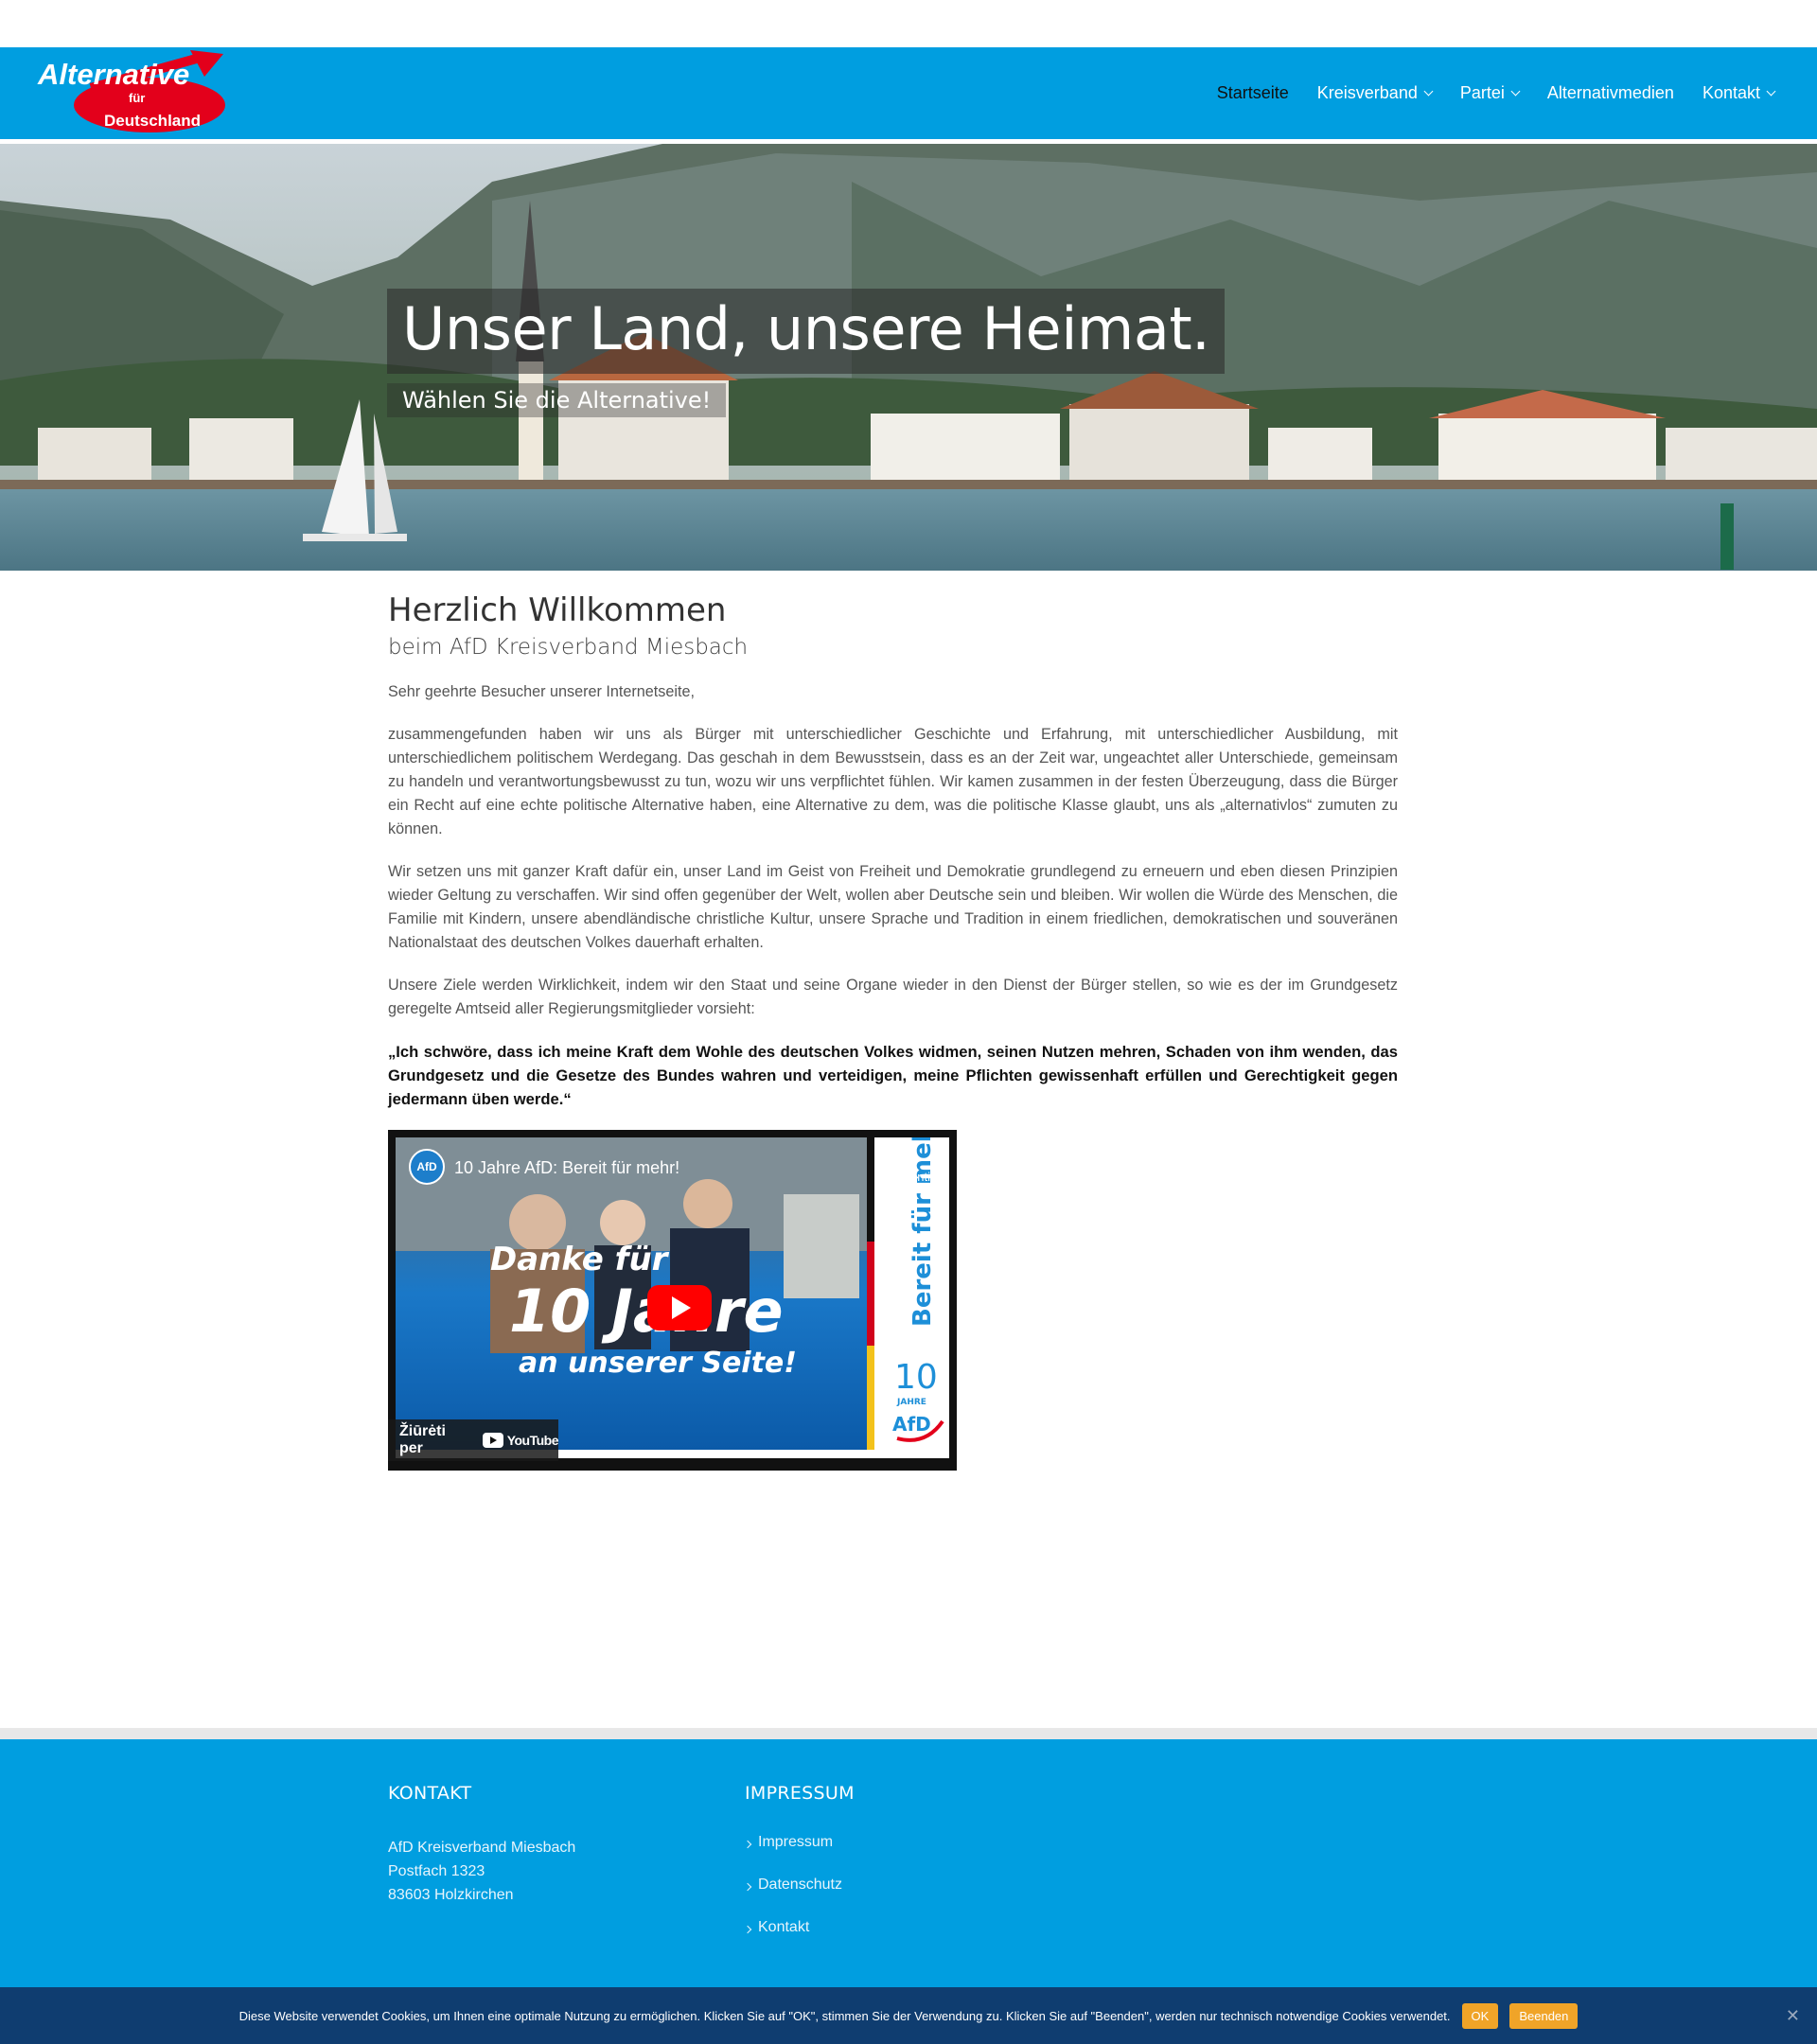 The width and height of the screenshot is (1817, 2044). Describe the element at coordinates (806, 331) in the screenshot. I see `hero-title: Unser Land, unsere Heimat.` at that location.